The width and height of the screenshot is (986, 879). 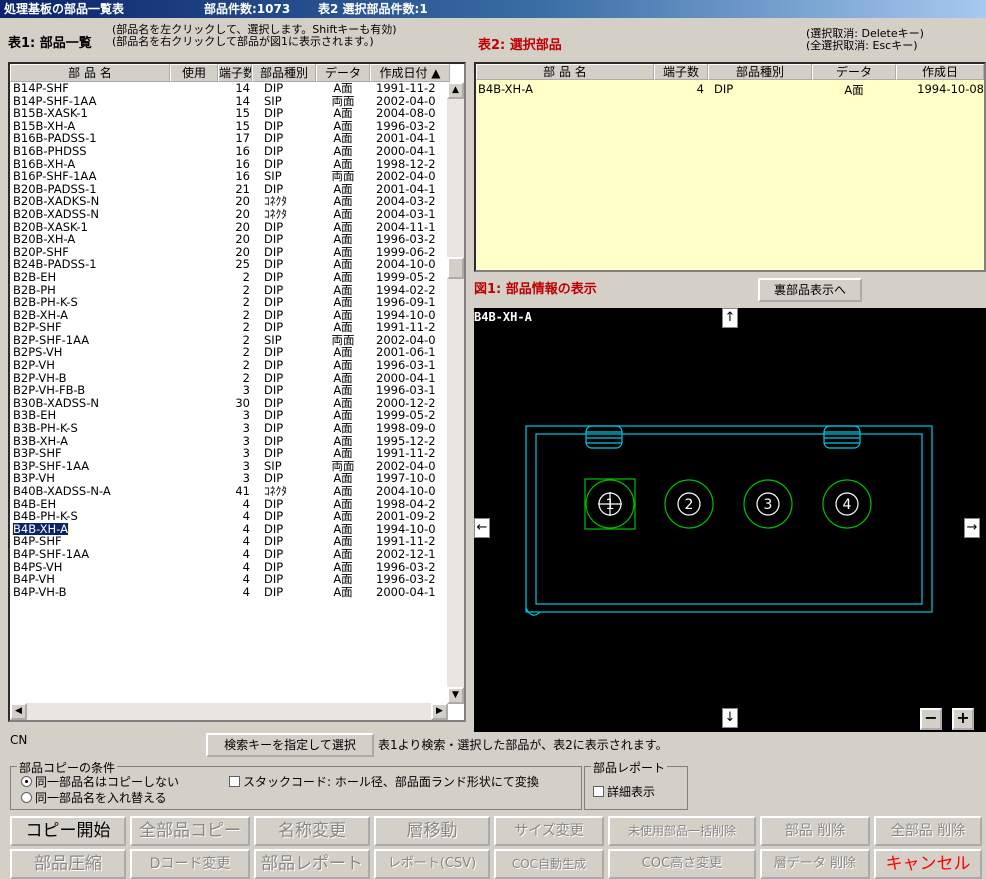 What do you see at coordinates (229, 277) in the screenshot?
I see `table-row: B2B-EH 2 DIP A面 1999-05-2` at bounding box center [229, 277].